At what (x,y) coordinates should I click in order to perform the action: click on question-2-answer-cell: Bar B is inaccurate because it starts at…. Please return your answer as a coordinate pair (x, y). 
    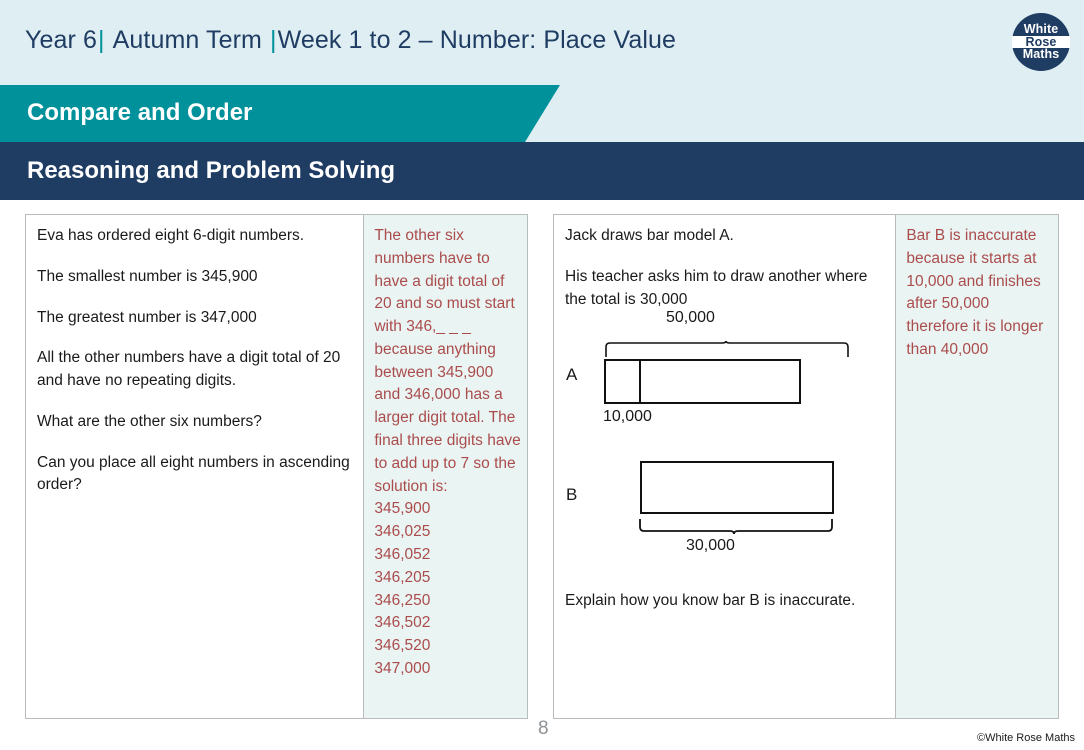
    Looking at the image, I should click on (976, 466).